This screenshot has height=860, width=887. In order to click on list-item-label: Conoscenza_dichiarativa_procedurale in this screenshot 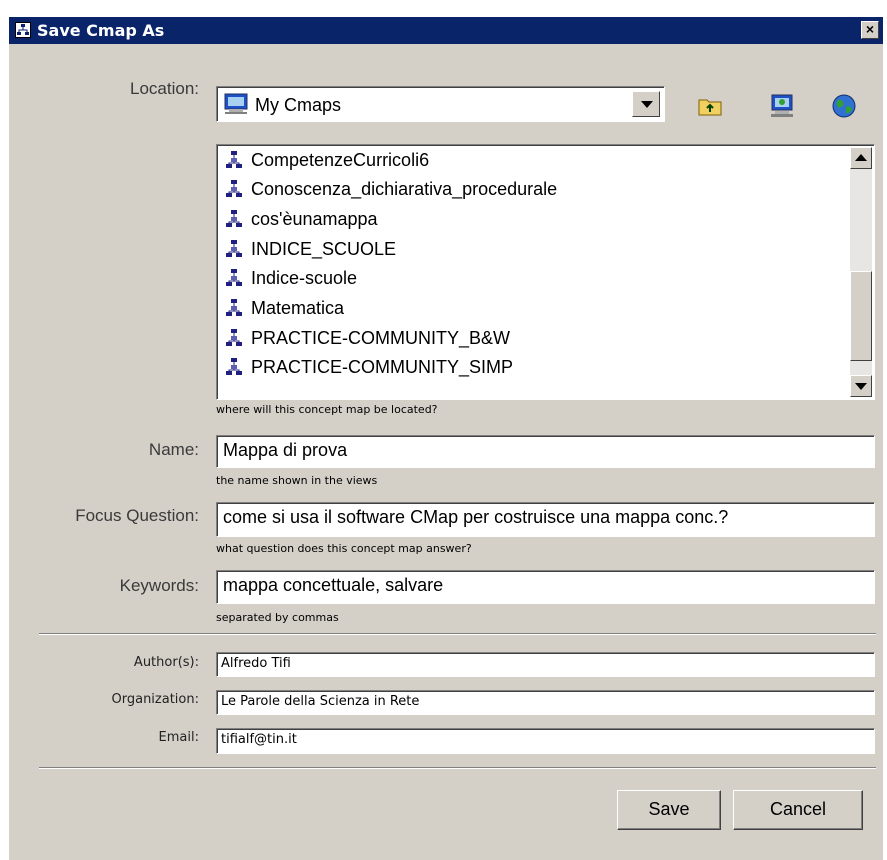, I will do `click(404, 189)`.